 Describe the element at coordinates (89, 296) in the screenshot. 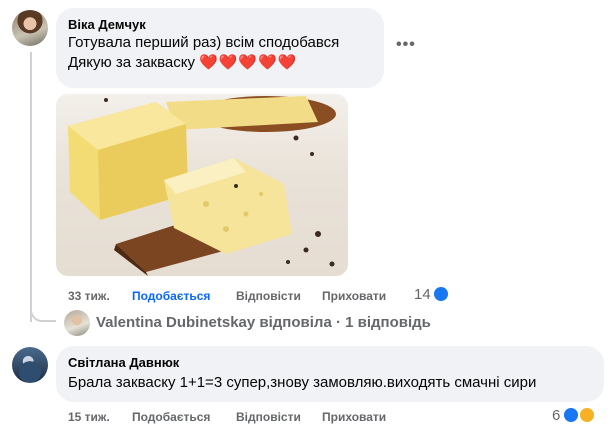

I see `comment-time: 33 тиж.` at that location.